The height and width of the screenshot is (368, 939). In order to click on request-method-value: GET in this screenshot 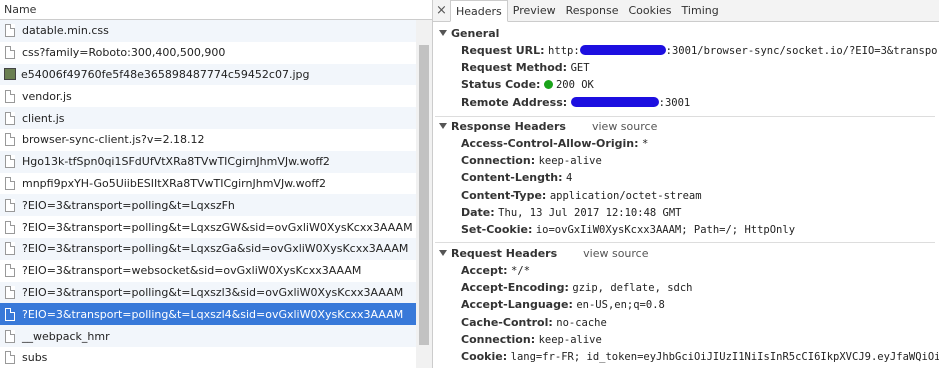, I will do `click(580, 68)`.